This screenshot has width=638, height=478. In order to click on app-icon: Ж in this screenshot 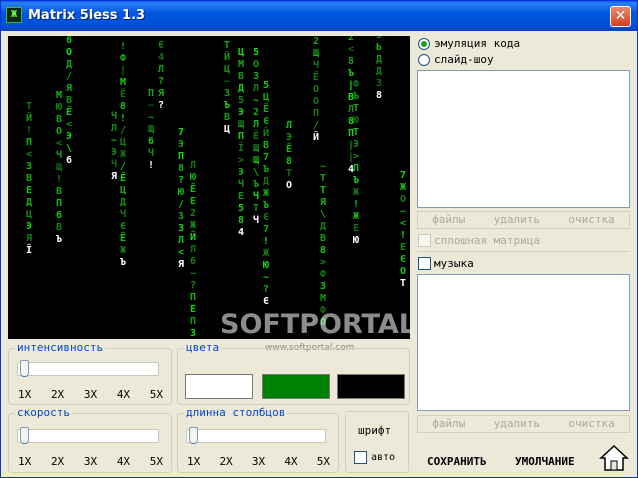, I will do `click(14, 15)`.